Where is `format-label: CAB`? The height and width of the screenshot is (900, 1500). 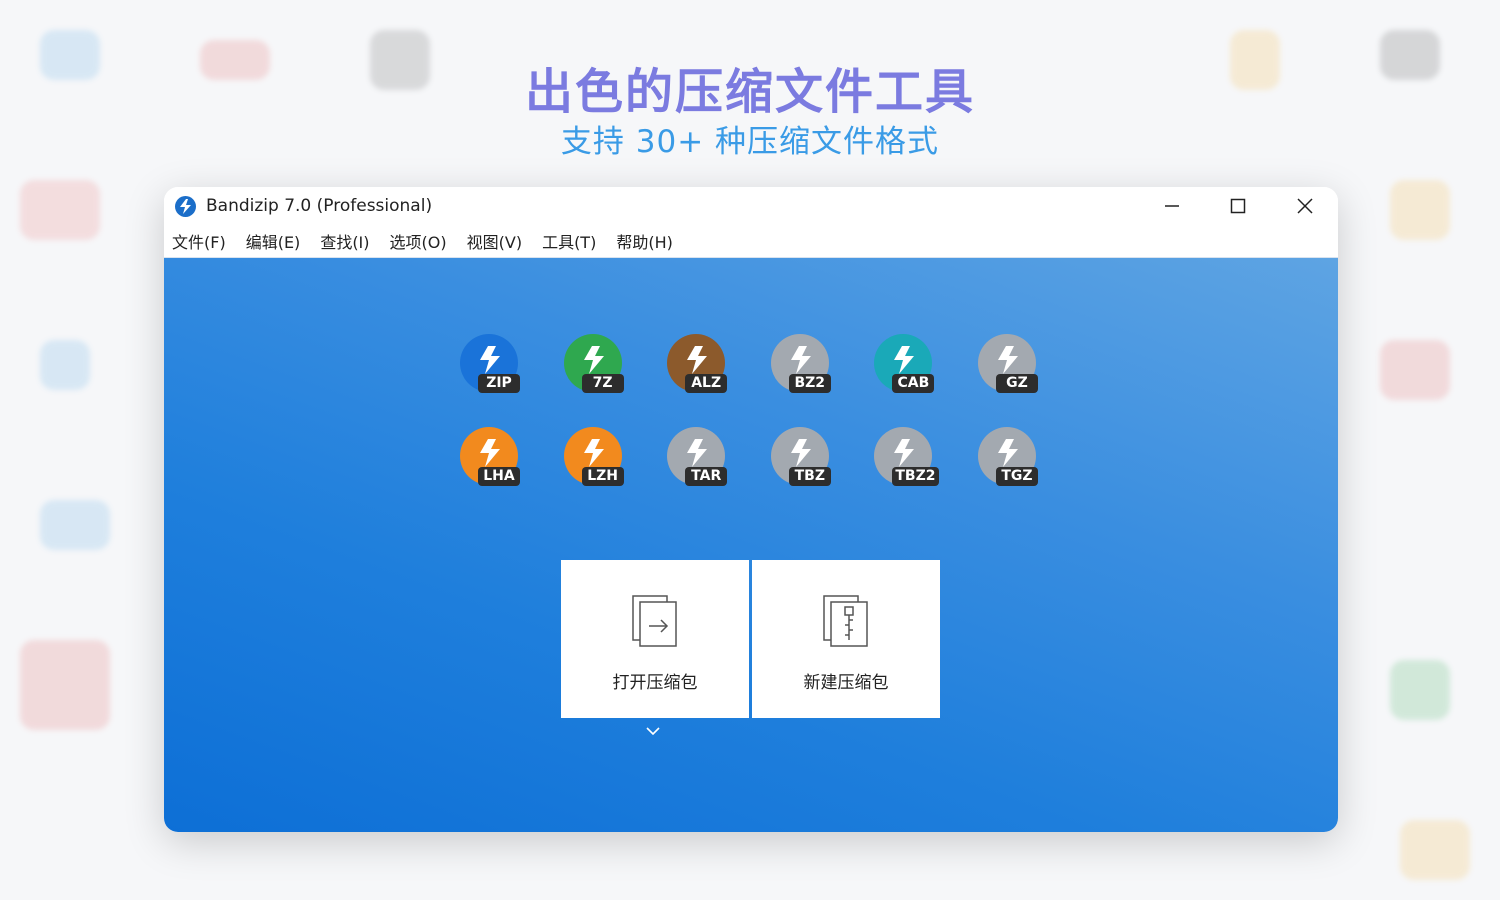 format-label: CAB is located at coordinates (913, 383).